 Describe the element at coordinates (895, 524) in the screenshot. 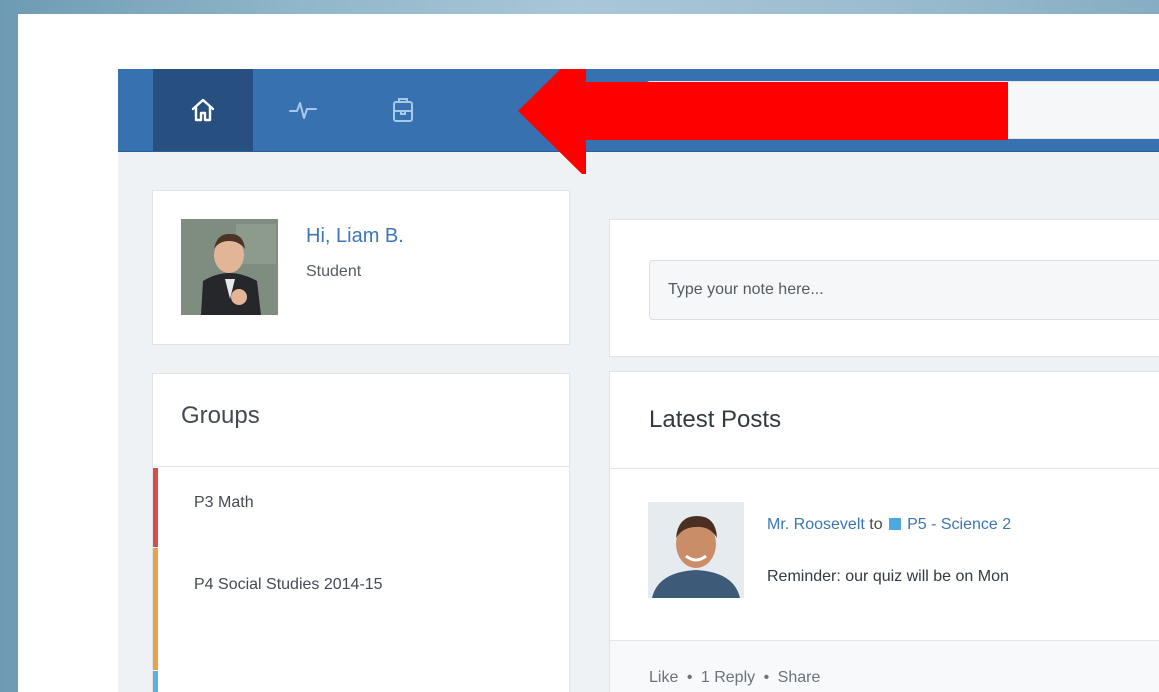

I see `group-color-square-icon` at that location.